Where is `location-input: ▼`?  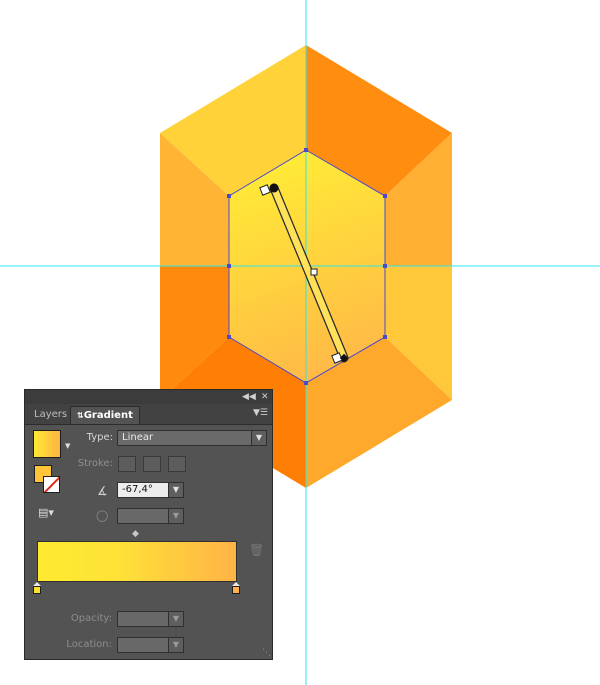
location-input: ▼ is located at coordinates (150, 645).